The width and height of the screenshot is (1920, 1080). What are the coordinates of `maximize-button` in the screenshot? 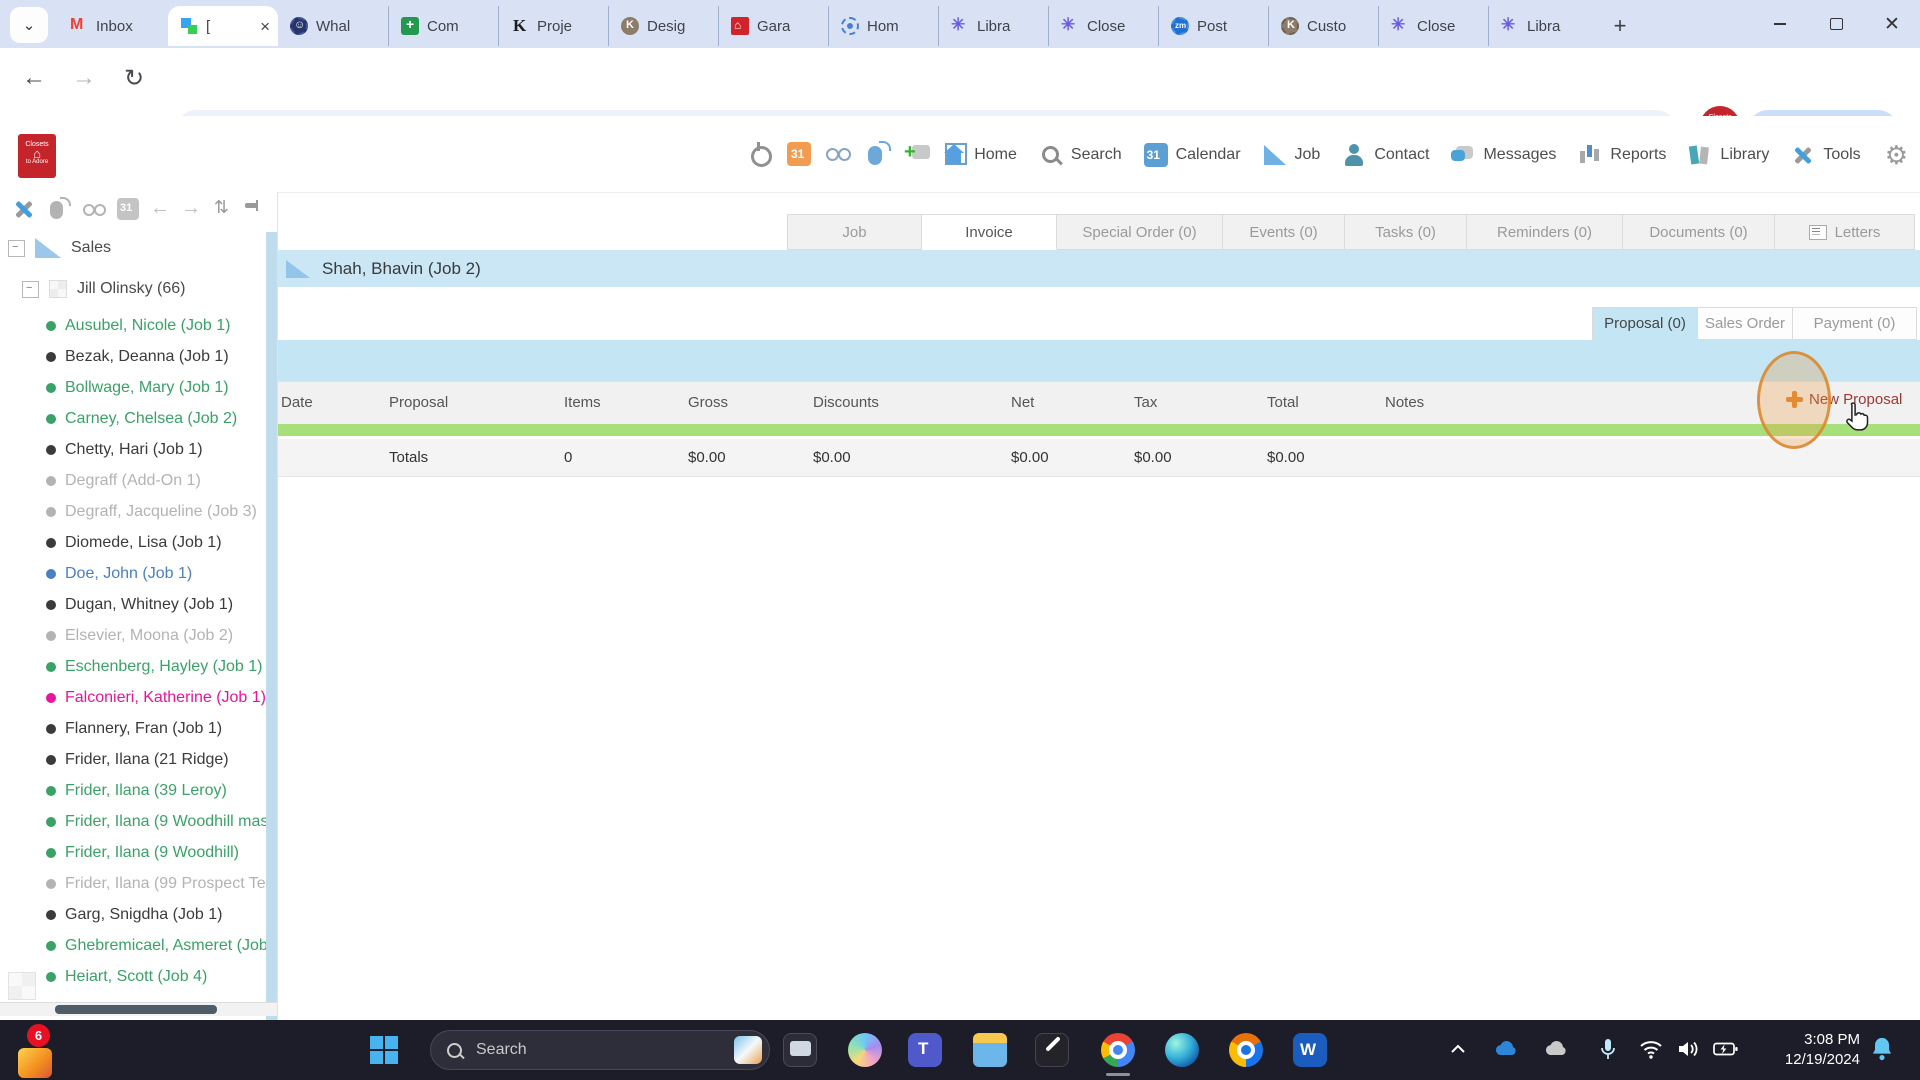 It's located at (1836, 24).